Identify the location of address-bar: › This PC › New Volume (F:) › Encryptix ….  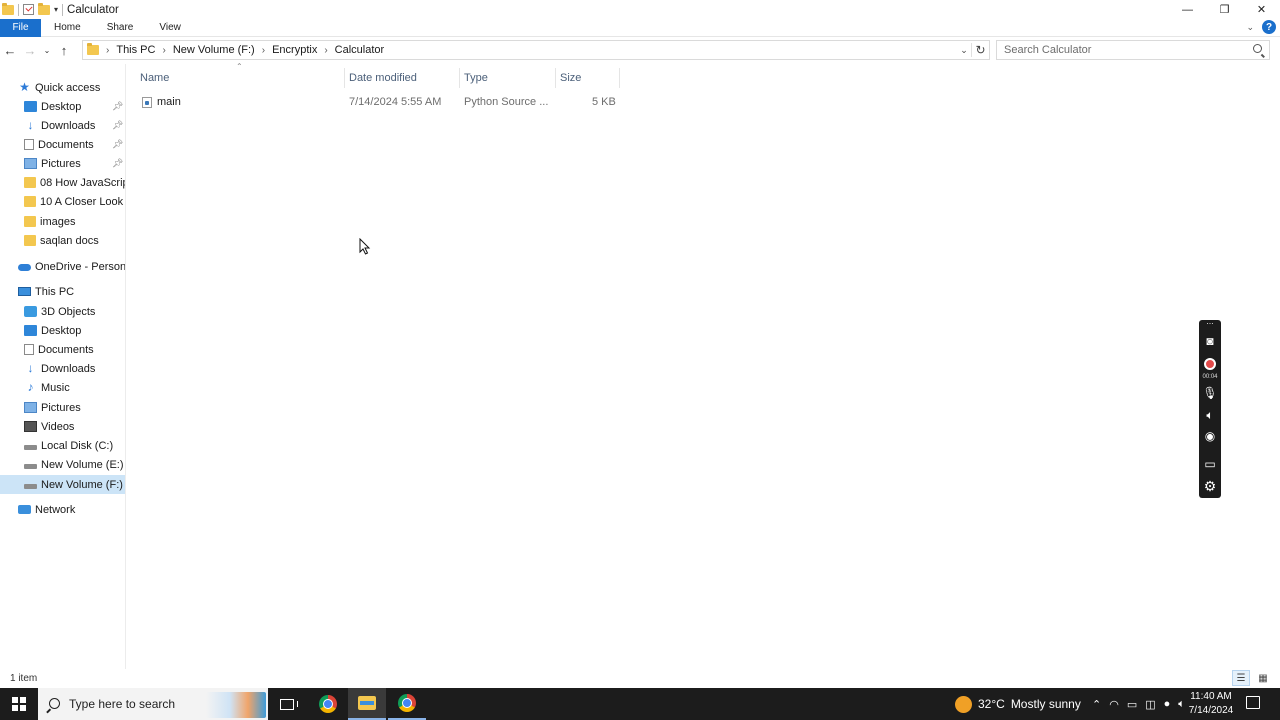
(536, 50).